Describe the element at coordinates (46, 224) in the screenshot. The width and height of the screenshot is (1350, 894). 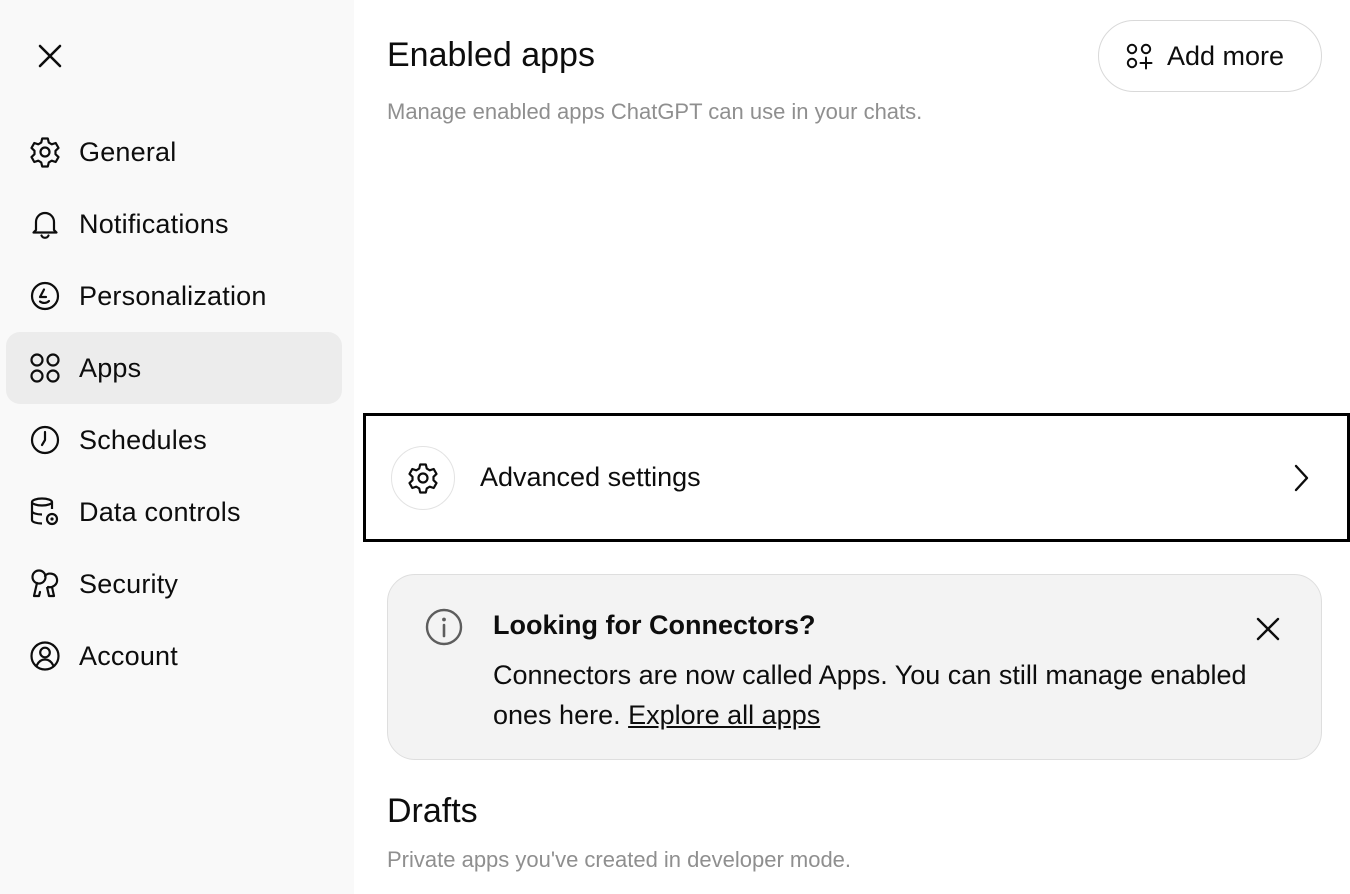
I see `bell-icon` at that location.